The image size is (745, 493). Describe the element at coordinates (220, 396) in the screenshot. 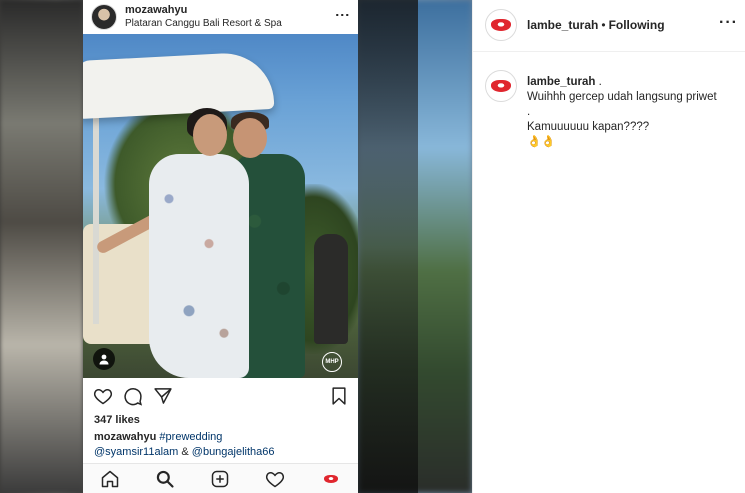

I see `post-actions` at that location.